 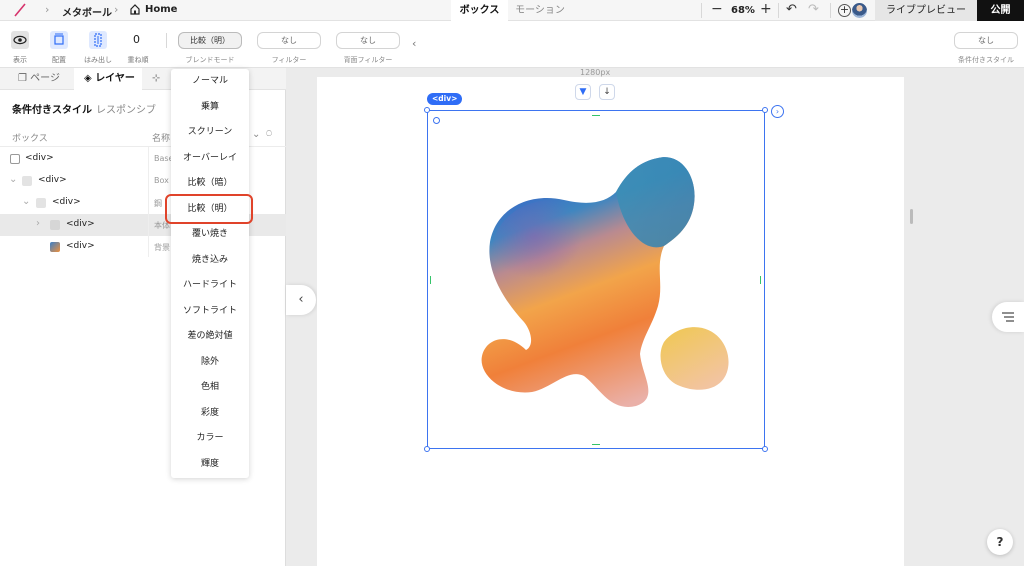 I want to click on blend-mode-option: ハードライト, so click(x=210, y=285).